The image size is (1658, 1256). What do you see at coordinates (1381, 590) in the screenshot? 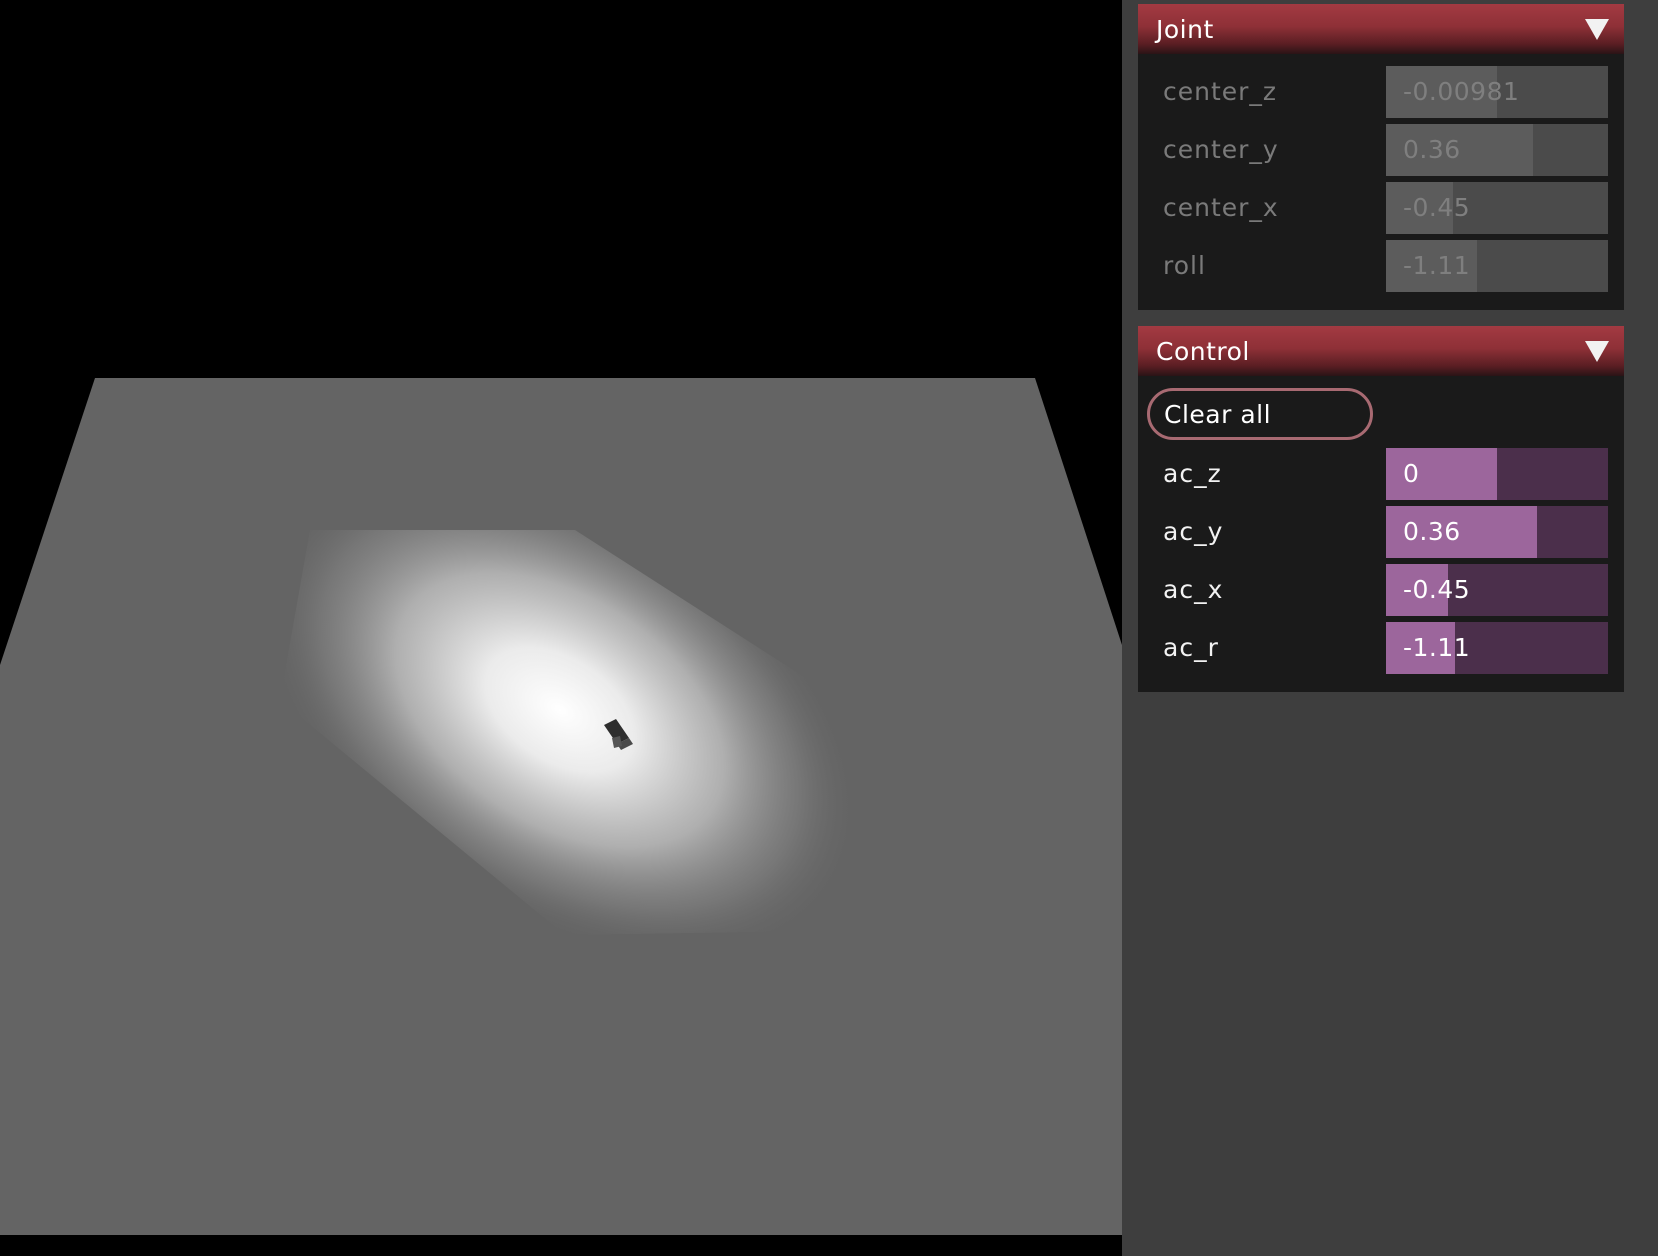
I see `control-row-ac-x: ac_x -0.45` at bounding box center [1381, 590].